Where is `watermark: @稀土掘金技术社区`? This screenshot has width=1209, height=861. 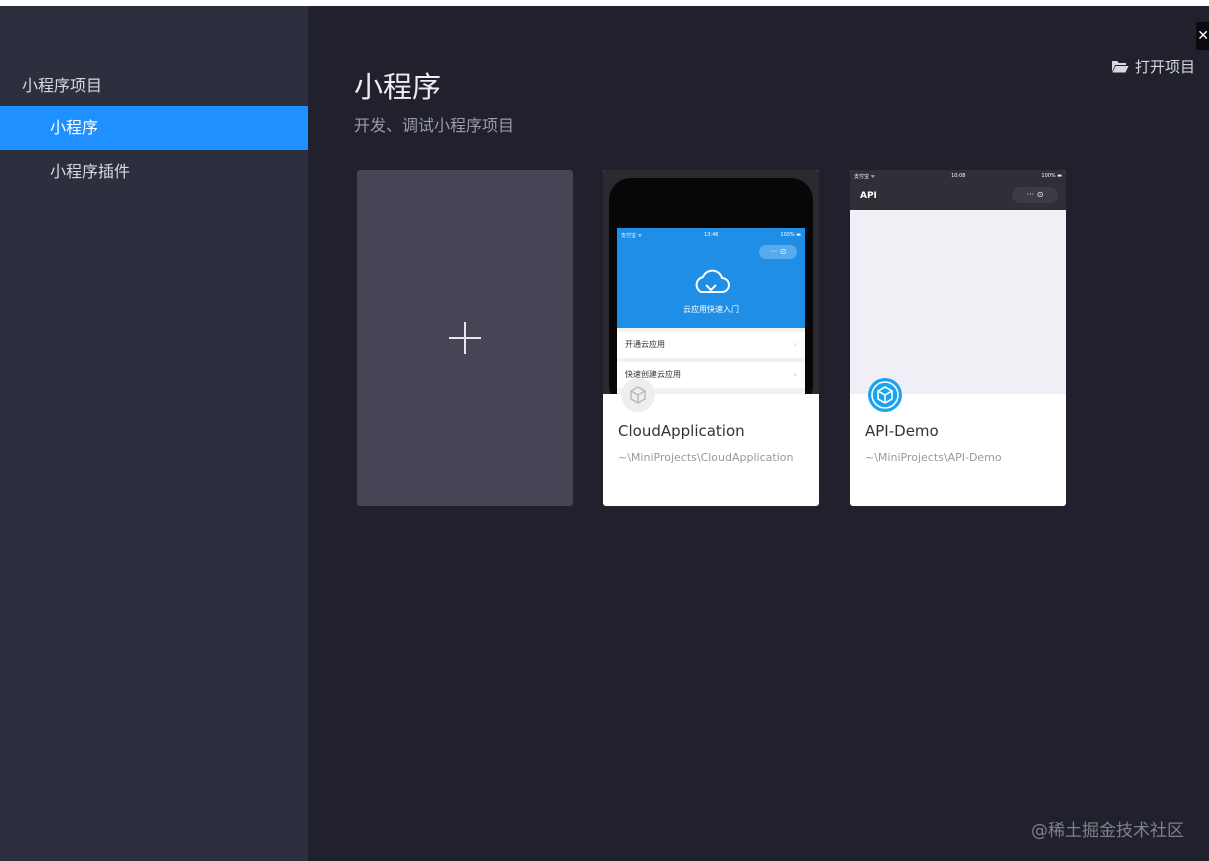
watermark: @稀土掘金技术社区 is located at coordinates (1107, 831).